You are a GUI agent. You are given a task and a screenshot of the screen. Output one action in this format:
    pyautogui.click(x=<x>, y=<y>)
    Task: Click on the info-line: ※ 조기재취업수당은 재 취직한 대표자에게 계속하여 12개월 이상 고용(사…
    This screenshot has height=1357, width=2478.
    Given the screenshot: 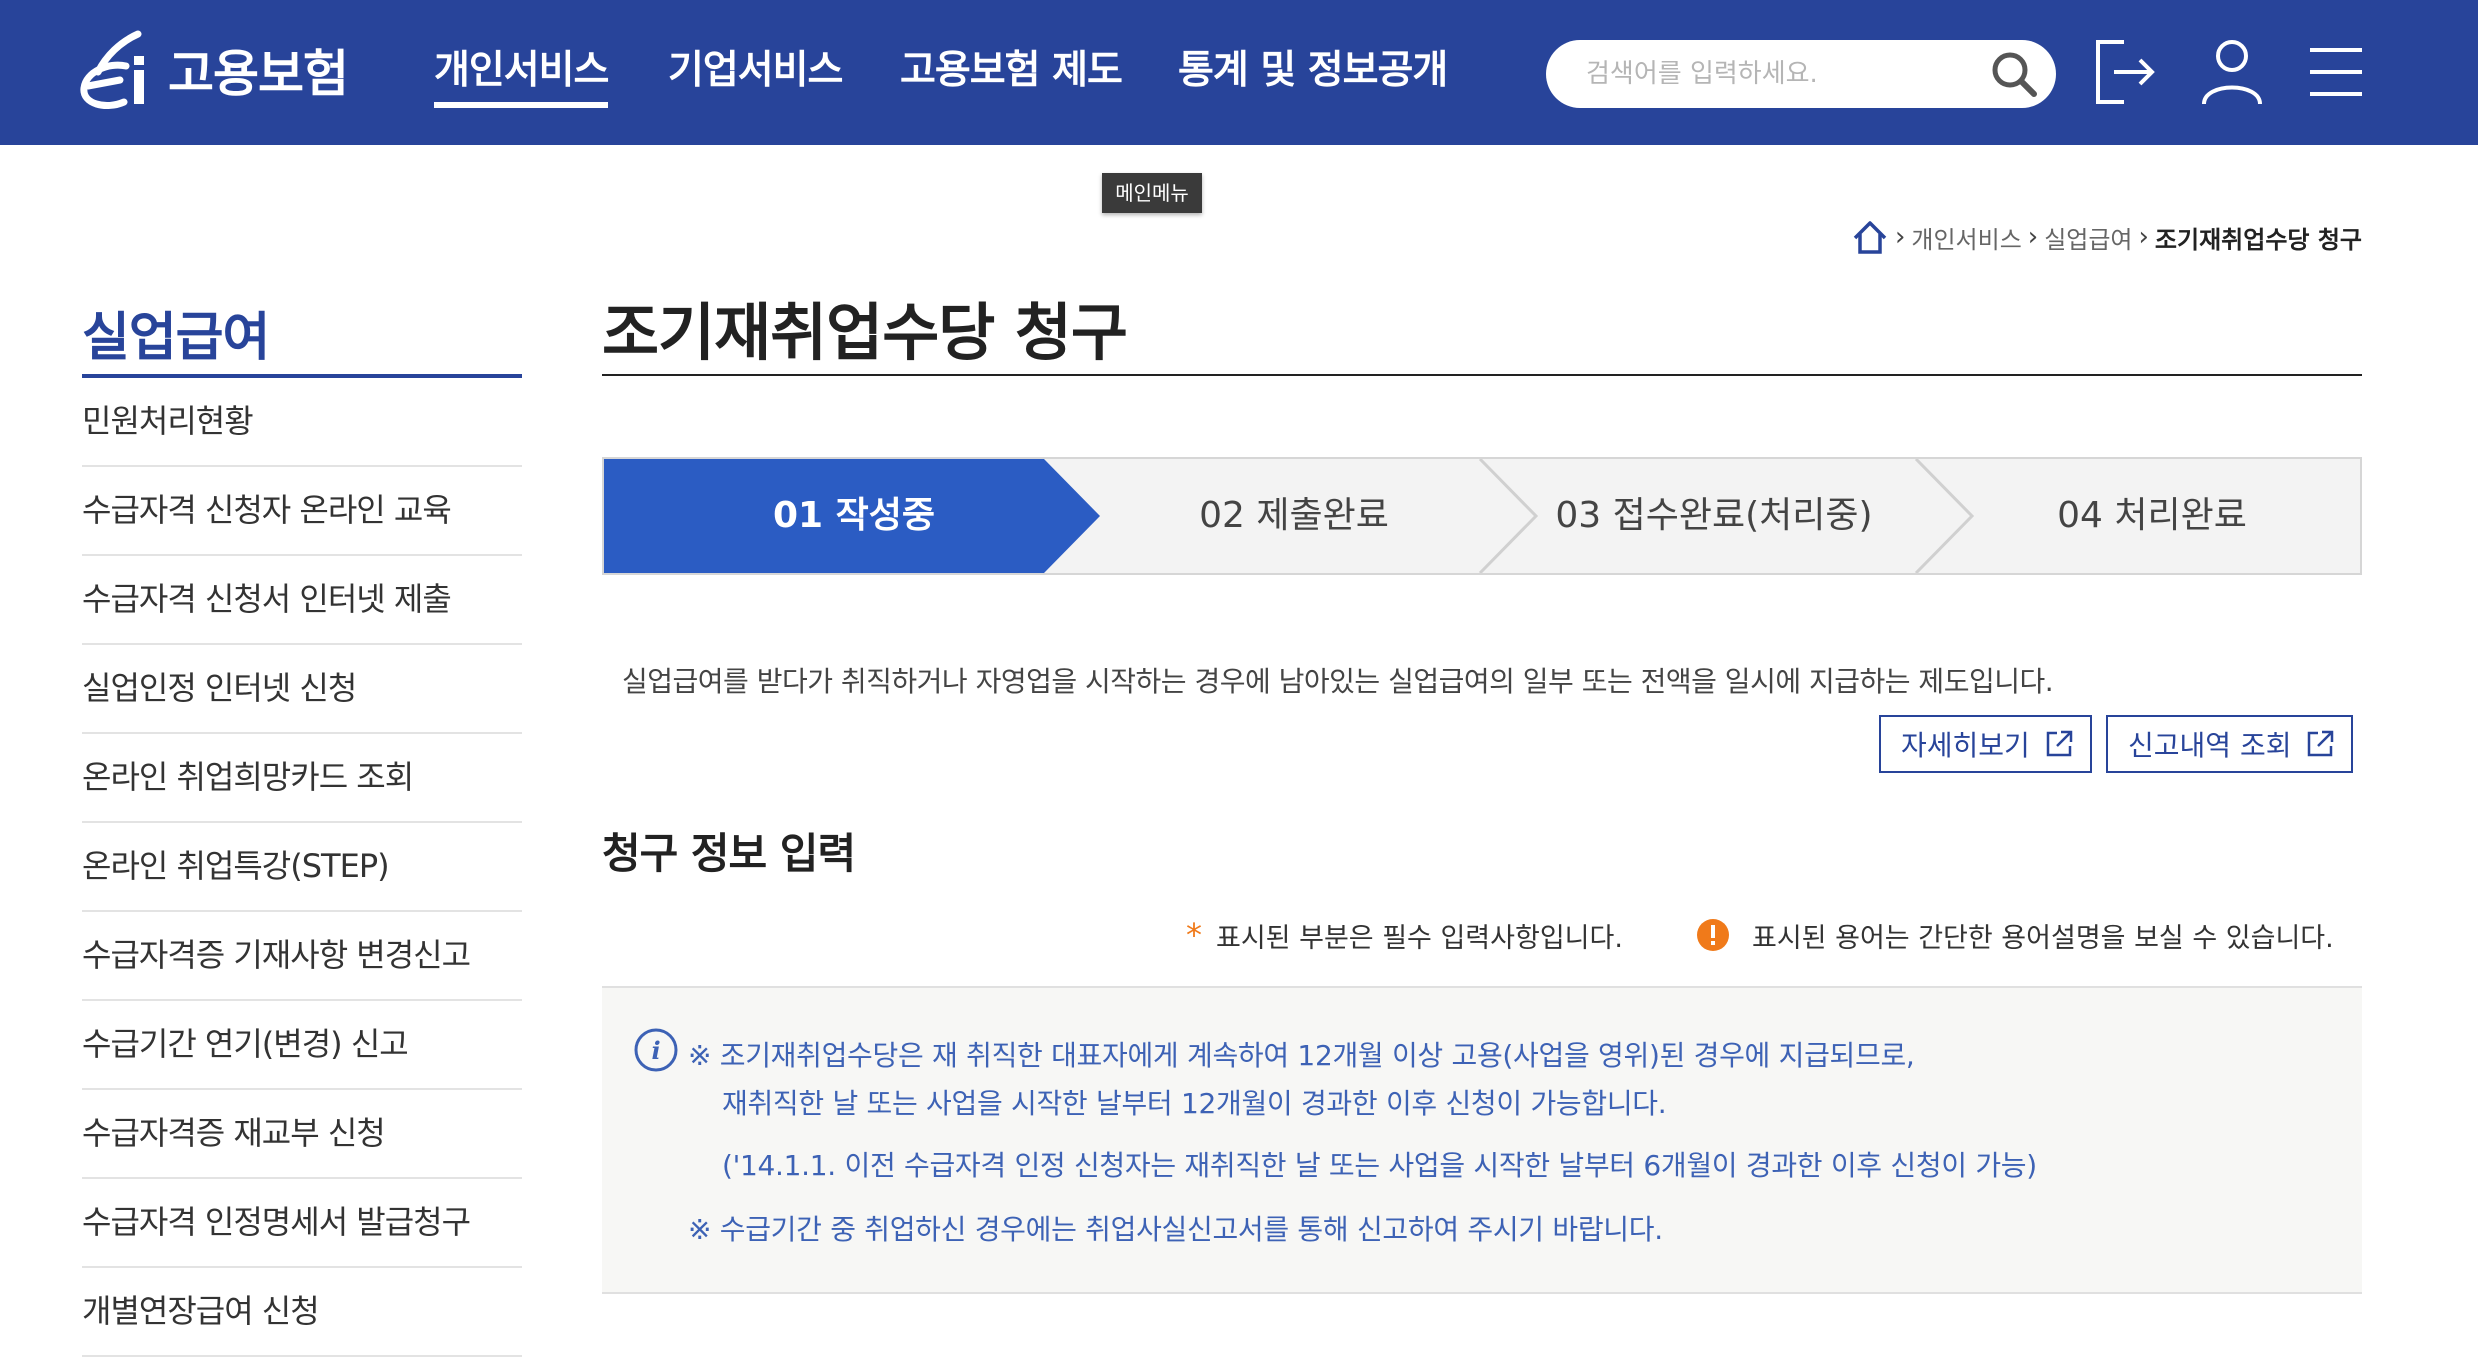 What is the action you would take?
    pyautogui.click(x=1301, y=1055)
    